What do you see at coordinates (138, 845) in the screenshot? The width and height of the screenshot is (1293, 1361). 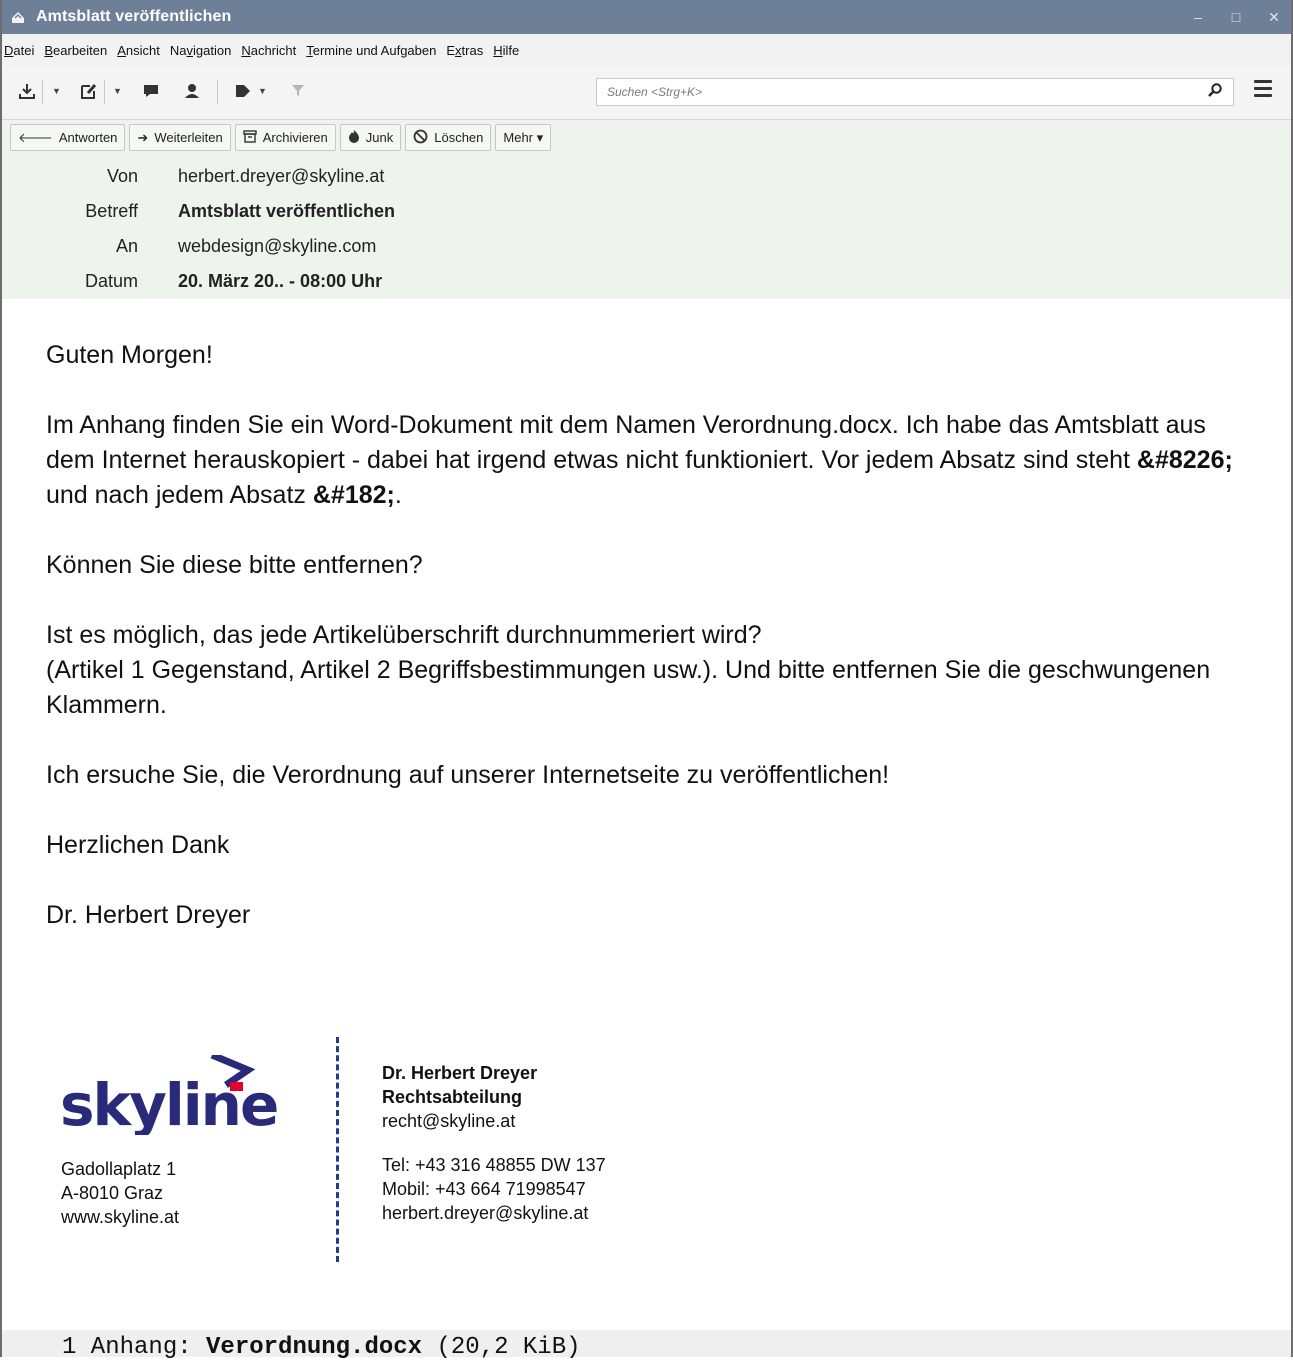 I see `closing: Herzlichen Dank` at bounding box center [138, 845].